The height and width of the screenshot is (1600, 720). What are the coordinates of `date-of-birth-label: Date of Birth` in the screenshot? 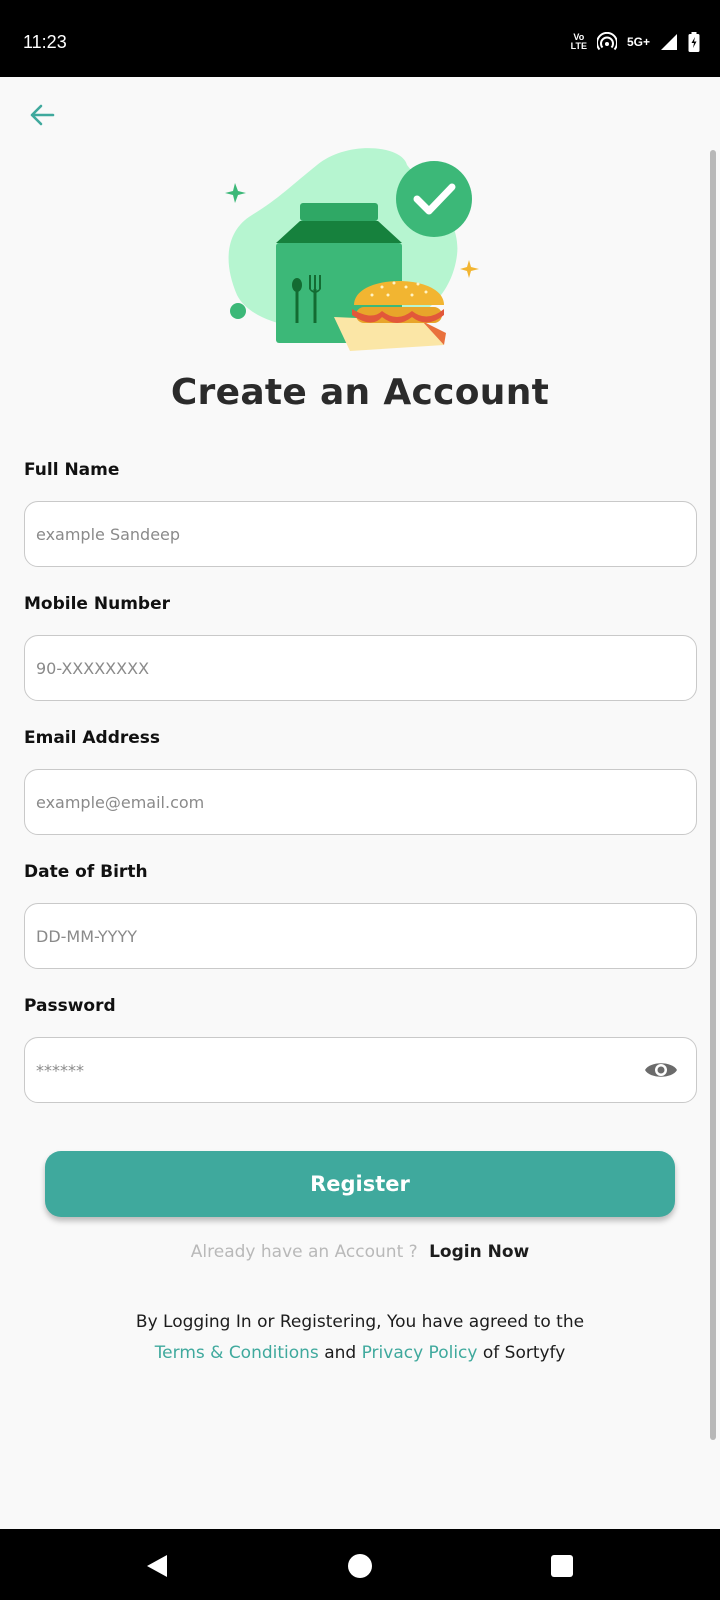 It's located at (86, 872).